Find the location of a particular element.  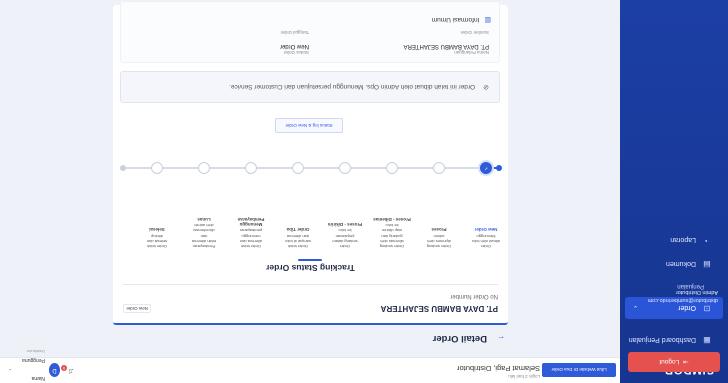

notification-button: ♫ 0 is located at coordinates (67, 370).